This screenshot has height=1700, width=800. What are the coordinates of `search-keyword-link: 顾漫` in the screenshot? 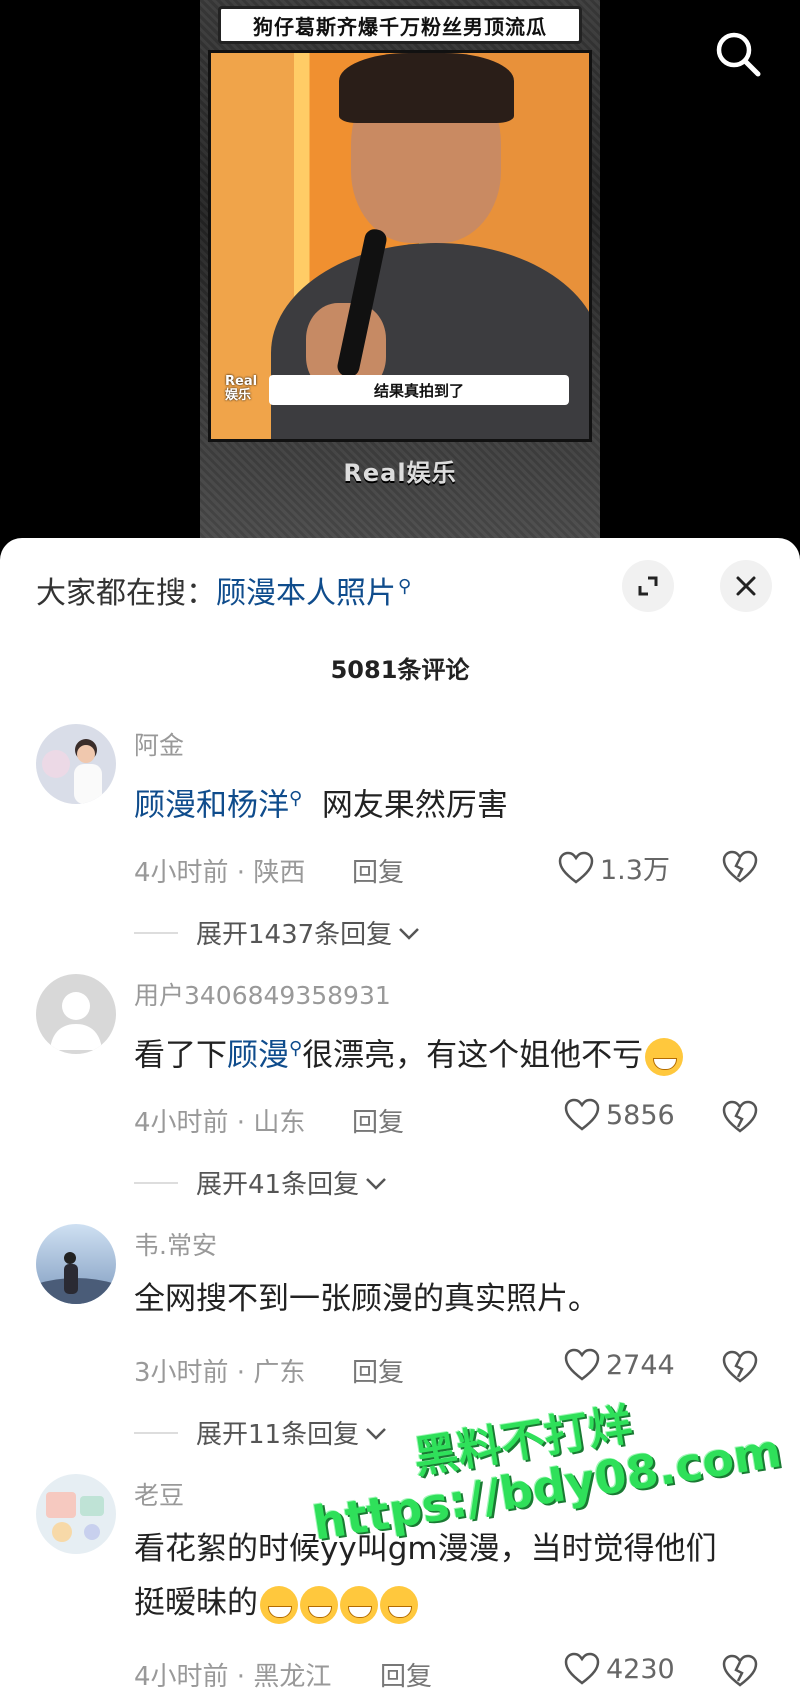 It's located at (258, 1055).